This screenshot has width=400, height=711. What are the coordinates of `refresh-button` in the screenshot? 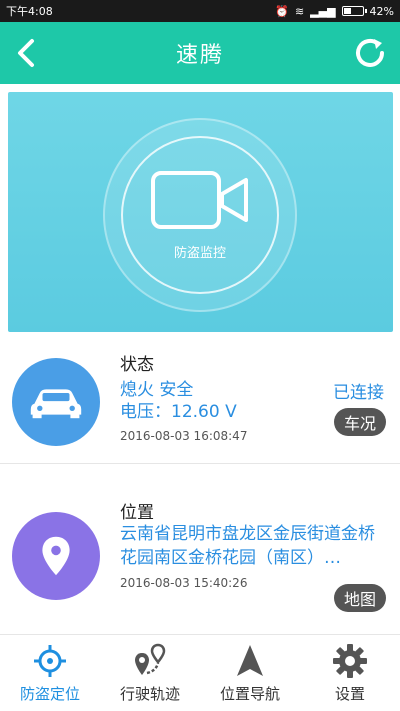 It's located at (370, 53).